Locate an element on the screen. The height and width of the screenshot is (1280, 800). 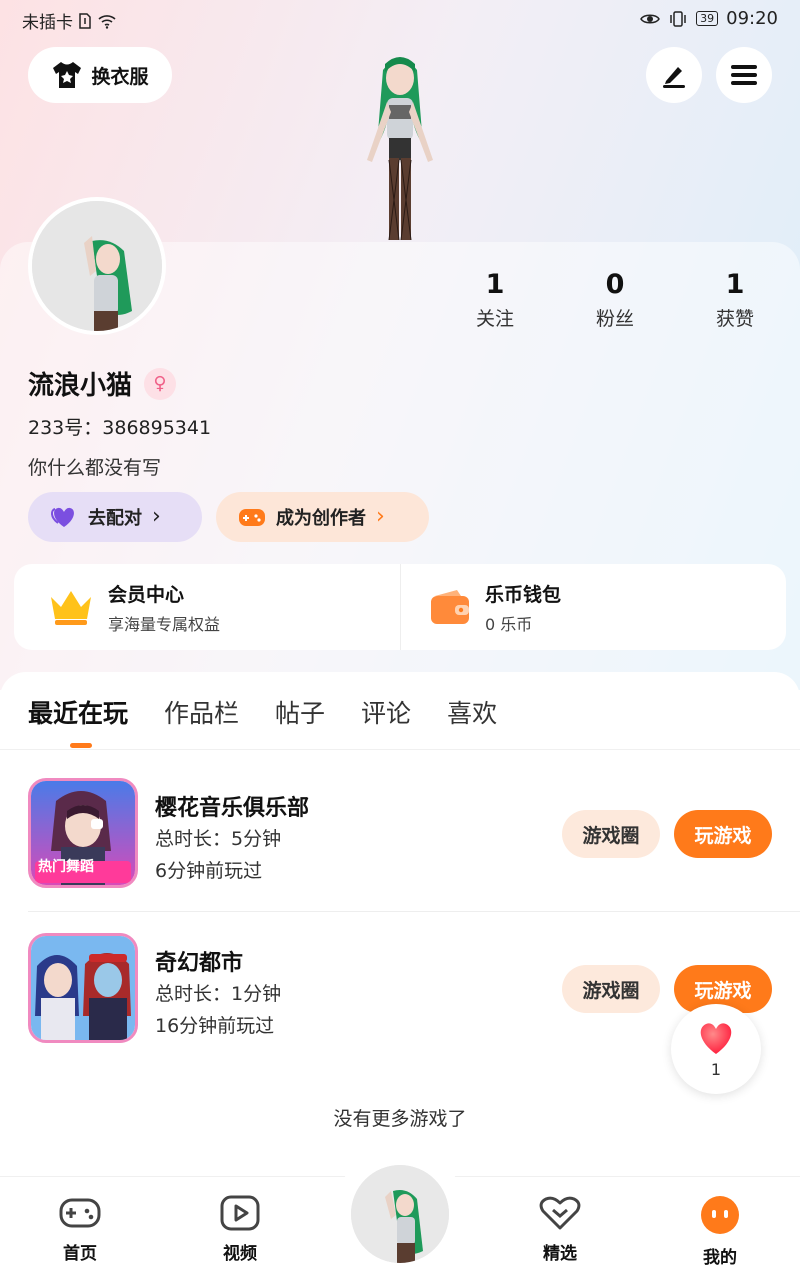
carrier-text: 未插卡 is located at coordinates (47, 23).